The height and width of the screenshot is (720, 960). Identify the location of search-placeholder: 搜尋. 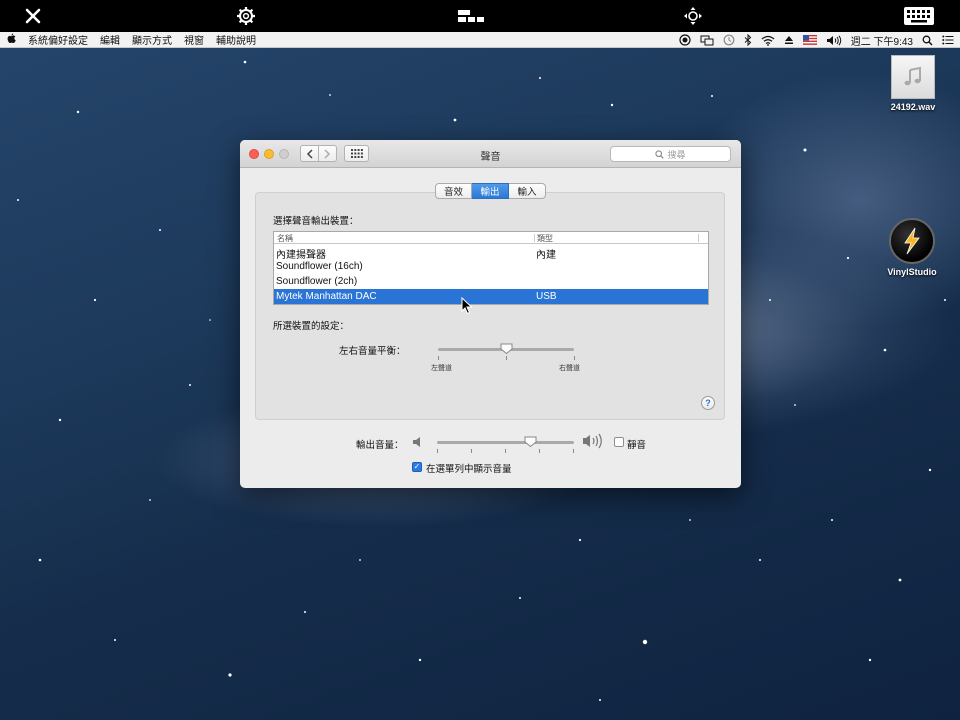
(676, 154).